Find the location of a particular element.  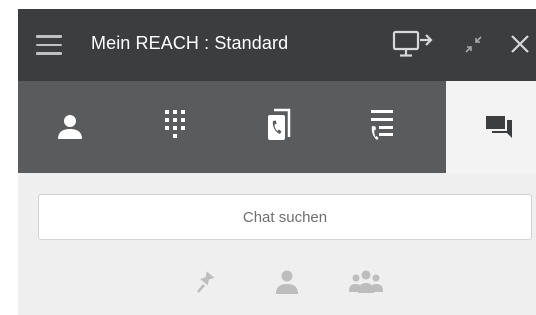

minimize-icon is located at coordinates (473, 45).